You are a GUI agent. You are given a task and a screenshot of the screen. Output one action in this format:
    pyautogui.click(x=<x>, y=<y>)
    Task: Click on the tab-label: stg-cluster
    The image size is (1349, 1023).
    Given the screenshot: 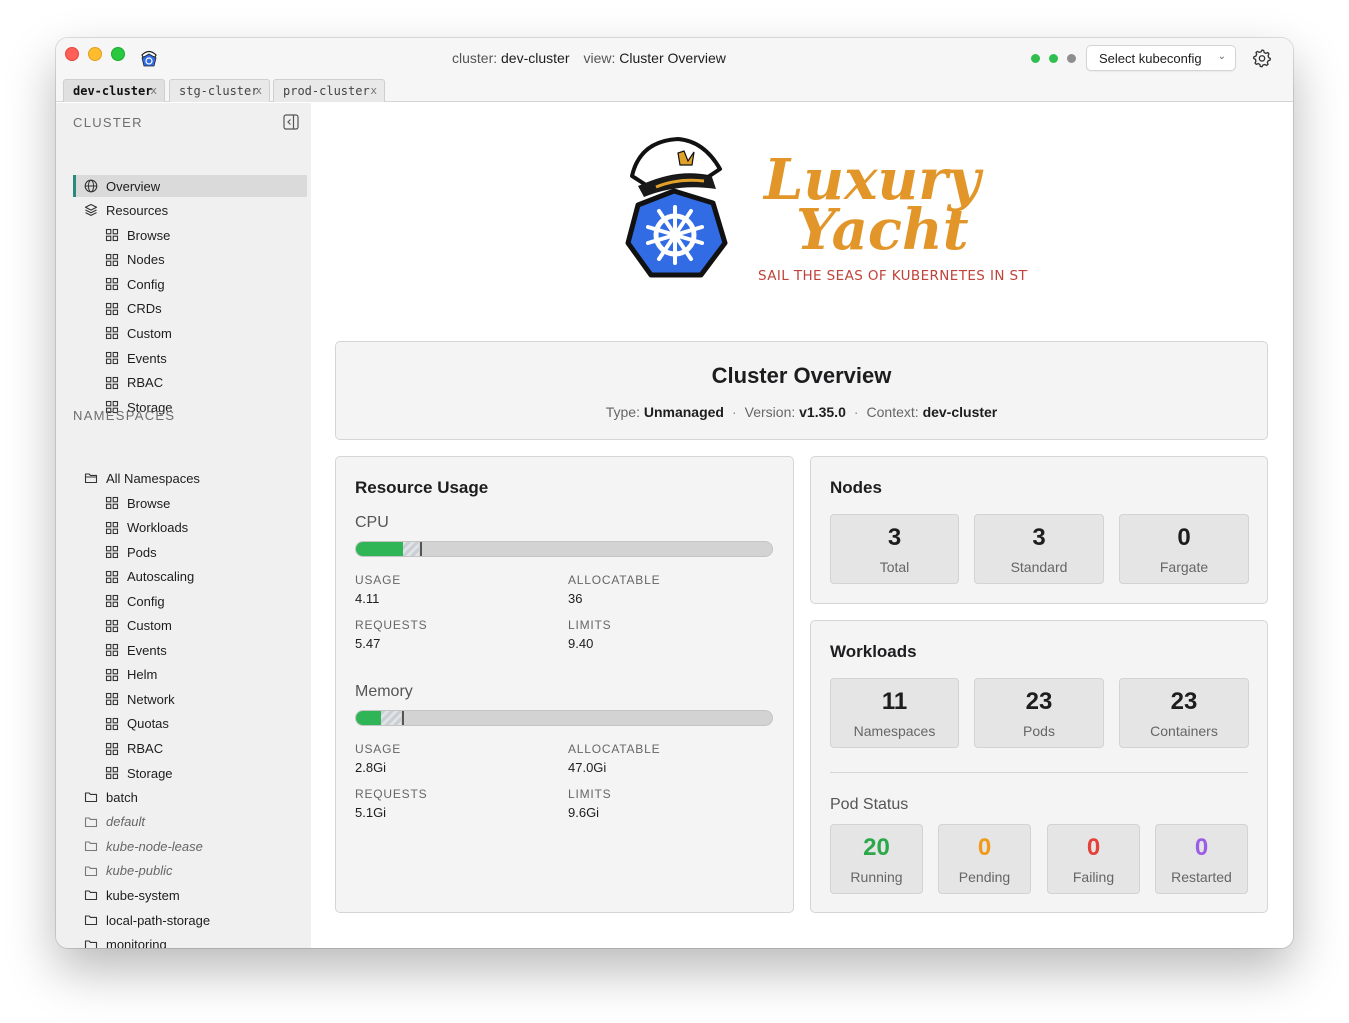 What is the action you would take?
    pyautogui.click(x=219, y=91)
    